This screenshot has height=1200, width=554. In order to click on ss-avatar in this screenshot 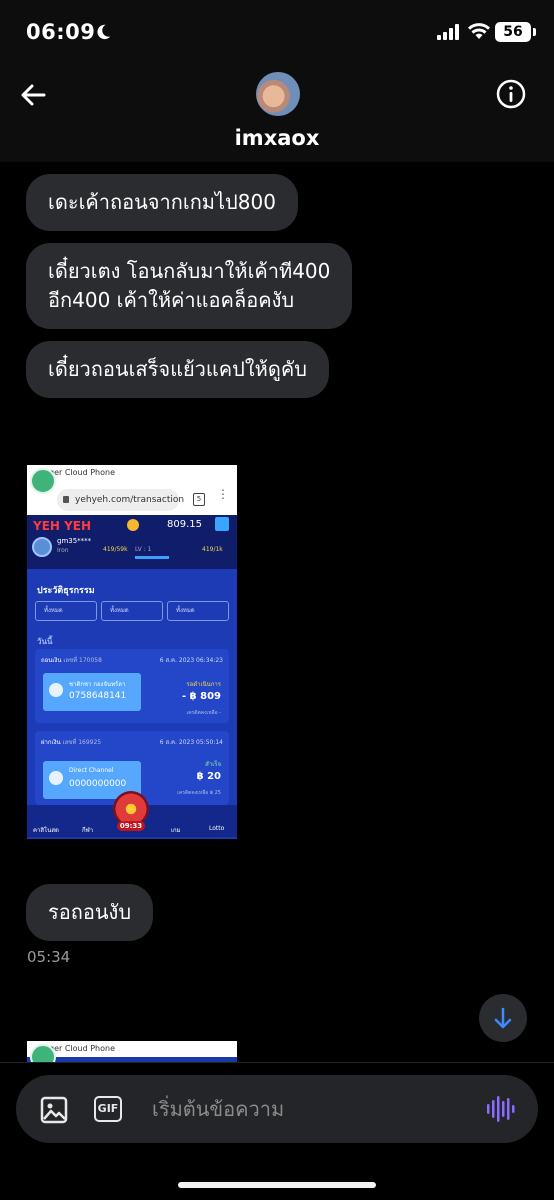, I will do `click(42, 547)`.